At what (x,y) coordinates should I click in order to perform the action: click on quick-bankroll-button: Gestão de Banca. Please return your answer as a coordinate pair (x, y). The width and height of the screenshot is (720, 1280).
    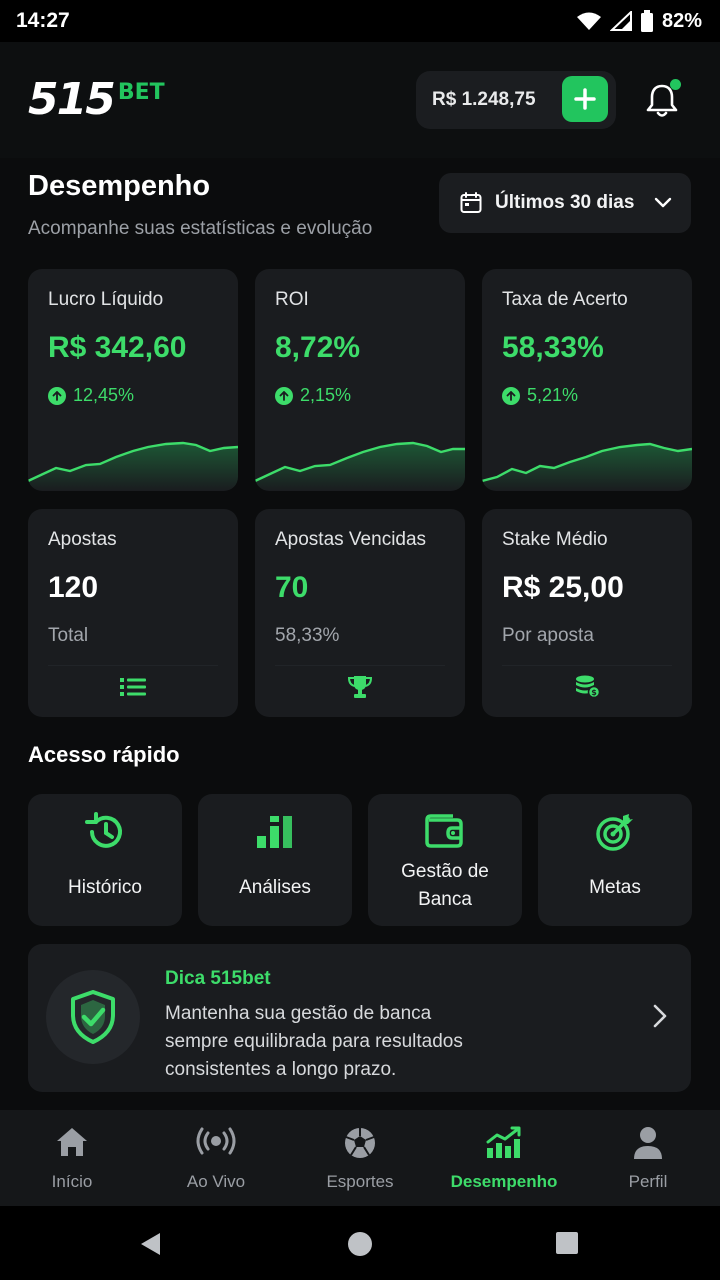
    Looking at the image, I should click on (445, 860).